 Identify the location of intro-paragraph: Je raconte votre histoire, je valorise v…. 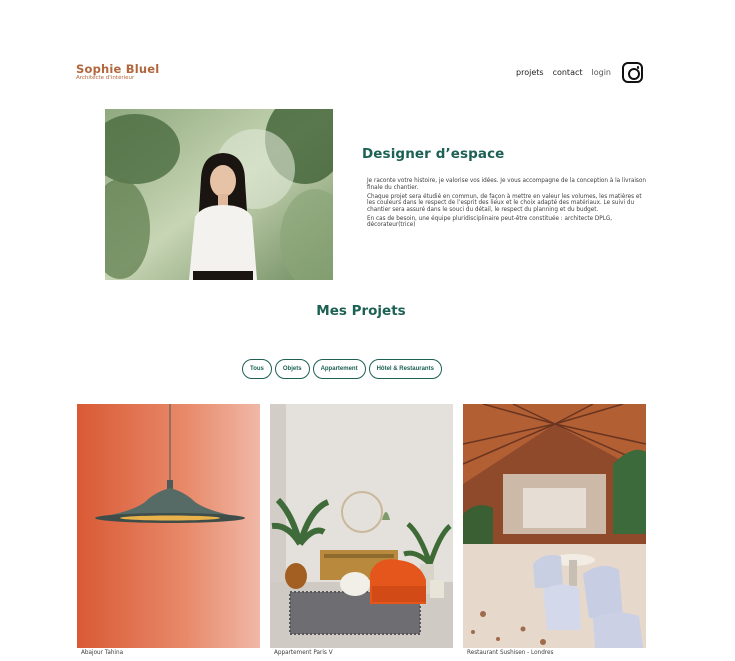
(506, 184).